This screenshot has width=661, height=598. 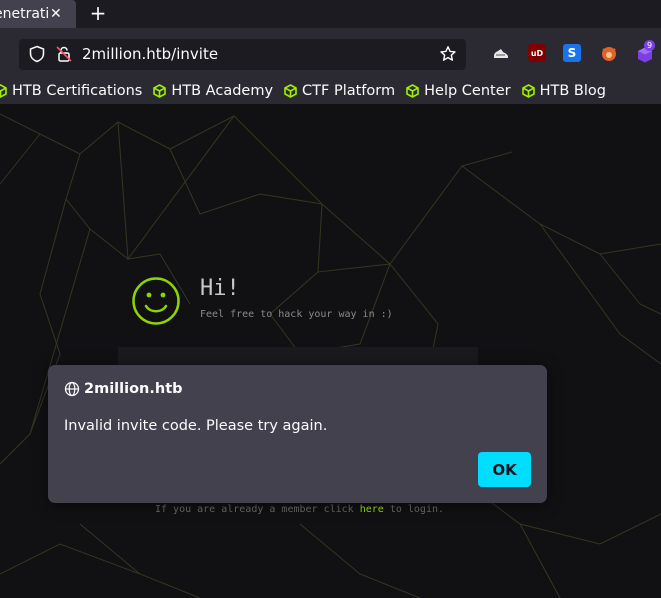 What do you see at coordinates (414, 509) in the screenshot?
I see `login-suffix: to login.` at bounding box center [414, 509].